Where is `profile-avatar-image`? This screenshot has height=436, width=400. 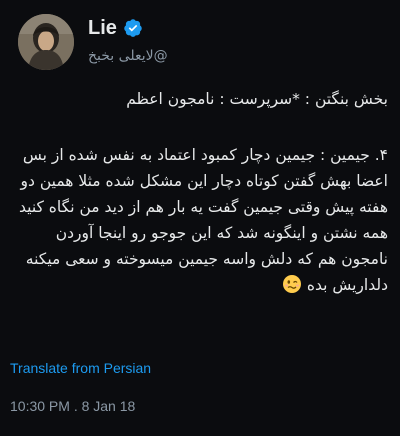 profile-avatar-image is located at coordinates (46, 42).